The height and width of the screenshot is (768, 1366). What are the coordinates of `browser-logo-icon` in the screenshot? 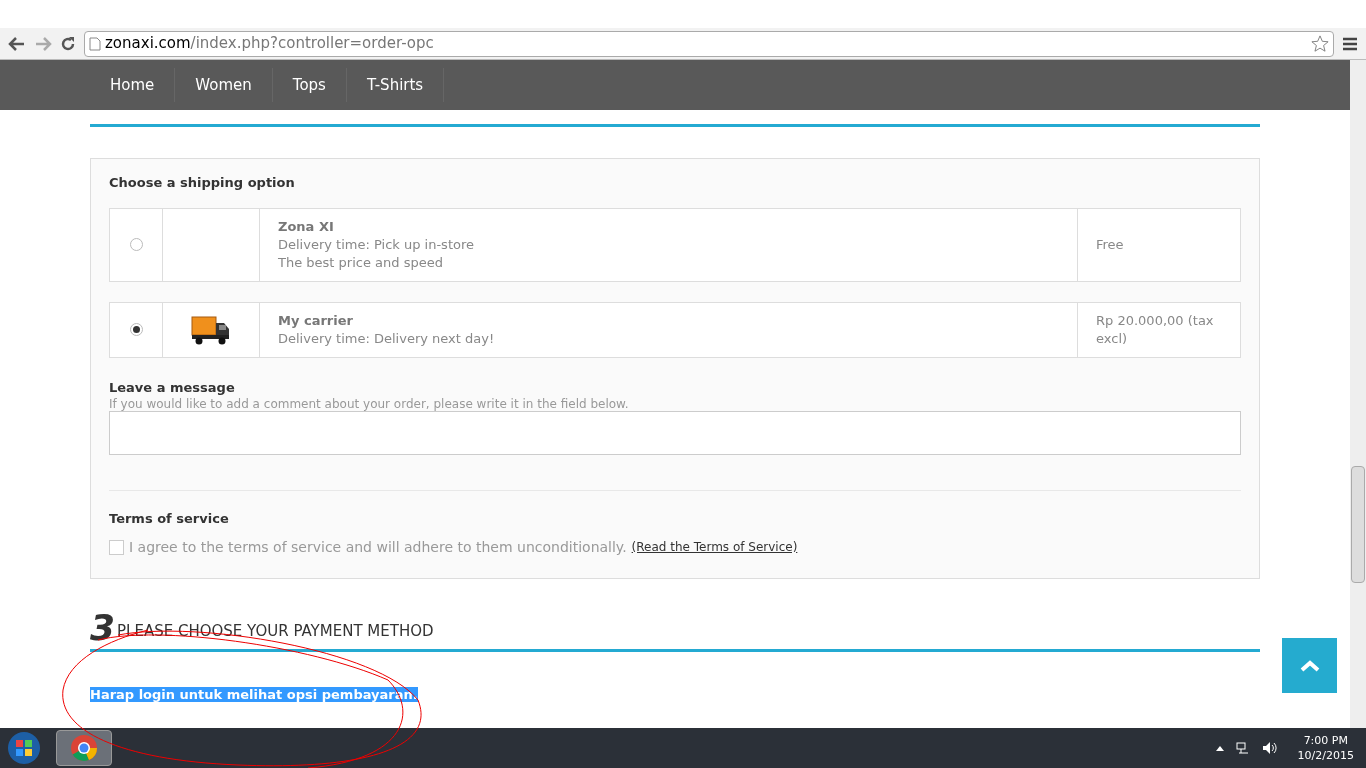 It's located at (84, 748).